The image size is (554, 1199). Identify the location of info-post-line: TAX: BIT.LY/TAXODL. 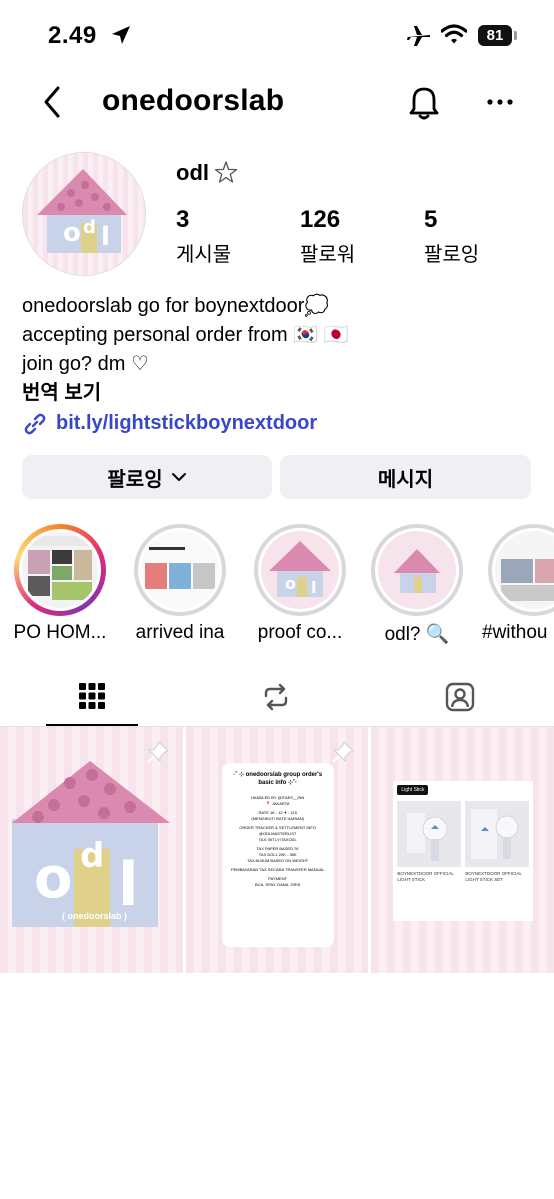
(277, 839).